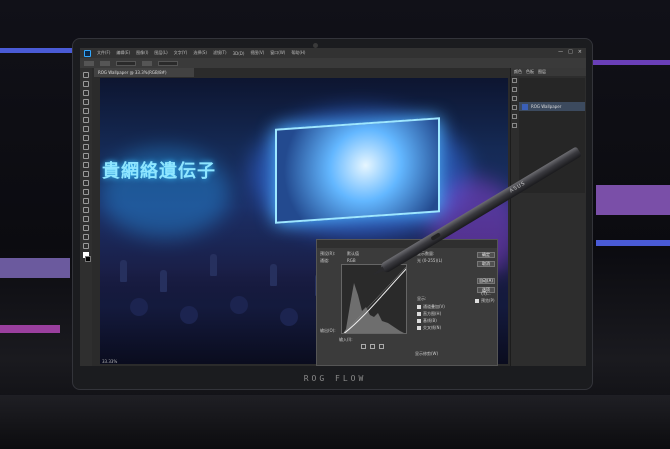  I want to click on options-toggle, so click(147, 63).